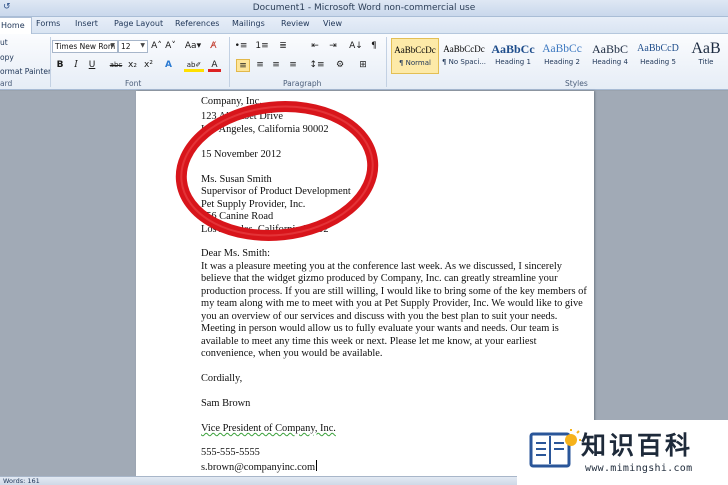  Describe the element at coordinates (706, 62) in the screenshot. I see `style-name: Title` at that location.